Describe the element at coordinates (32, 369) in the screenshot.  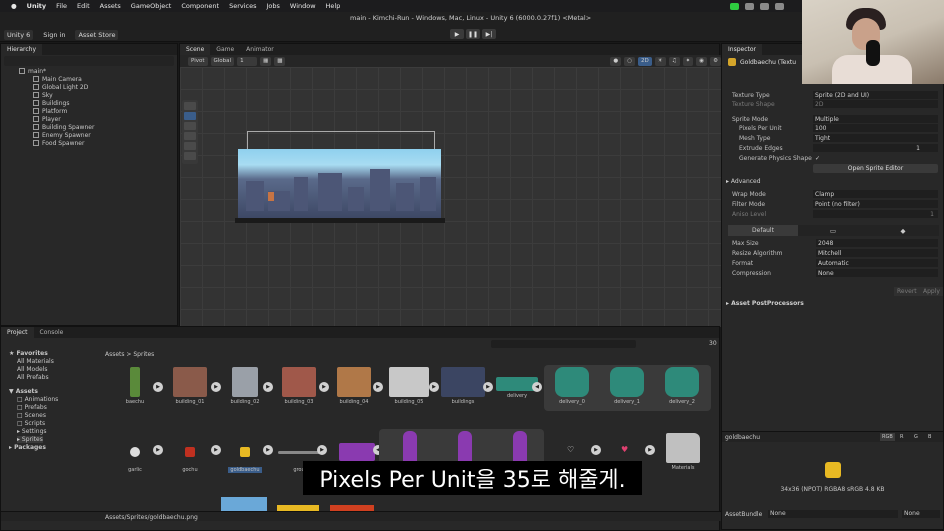
I see `fav-all-models: All Models` at that location.